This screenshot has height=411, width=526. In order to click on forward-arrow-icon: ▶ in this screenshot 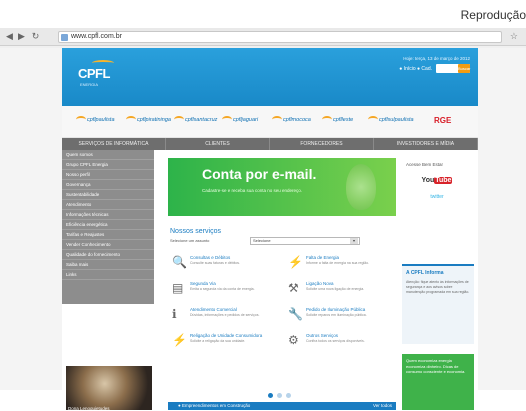, I will do `click(21, 36)`.